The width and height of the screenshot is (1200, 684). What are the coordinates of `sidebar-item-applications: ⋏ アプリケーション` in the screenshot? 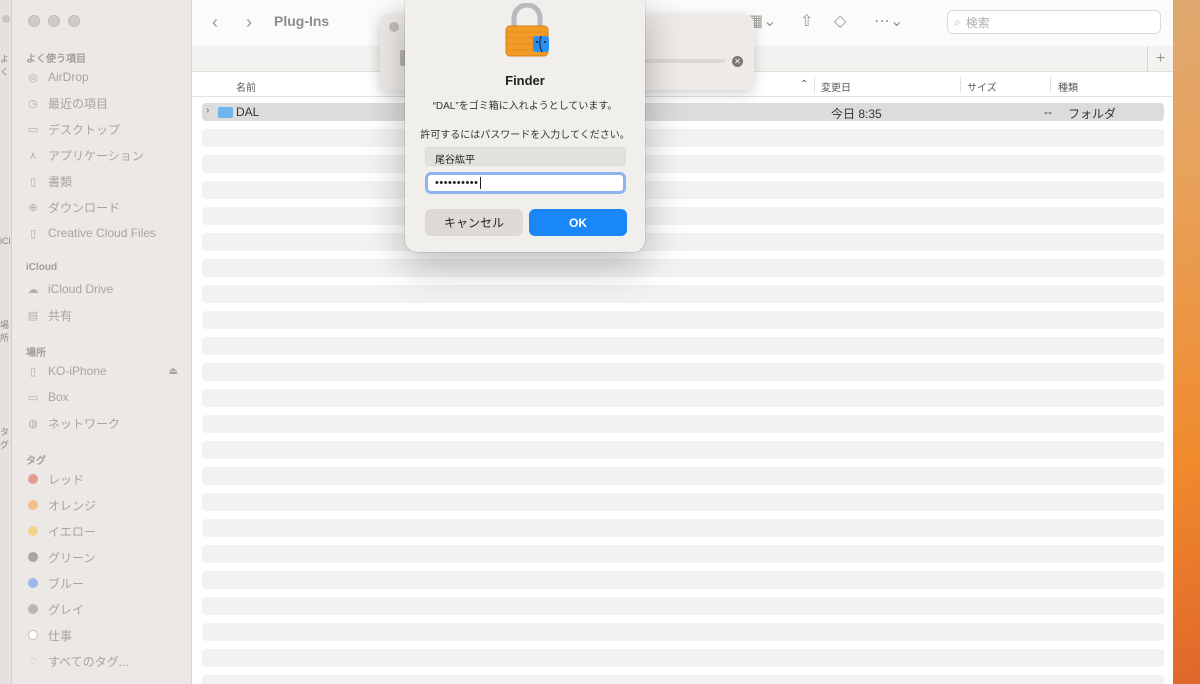 It's located at (106, 155).